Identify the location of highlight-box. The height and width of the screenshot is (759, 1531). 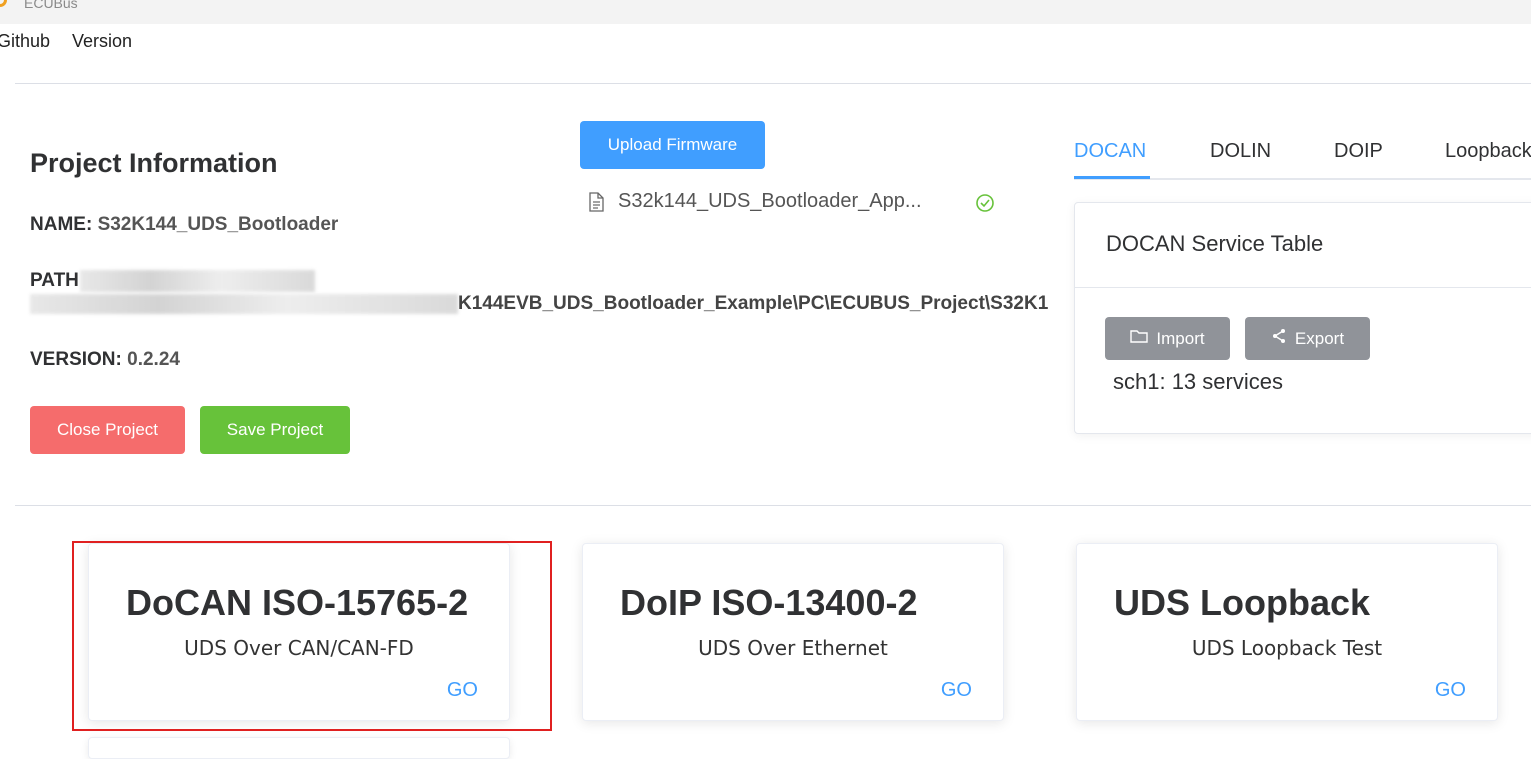
(312, 636).